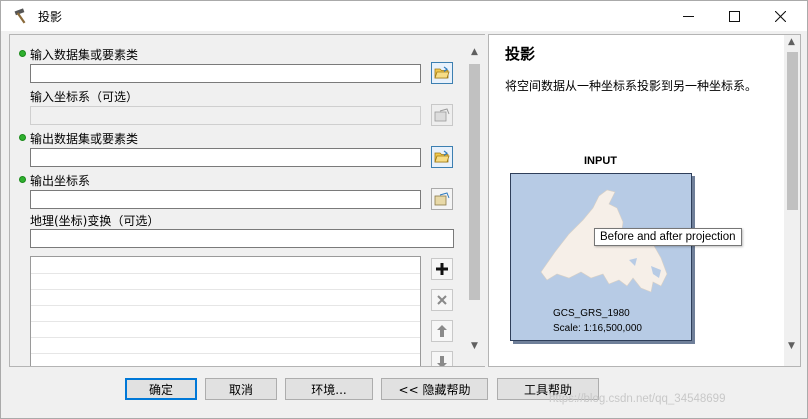 This screenshot has width=808, height=419. I want to click on input-crs-field, so click(225, 115).